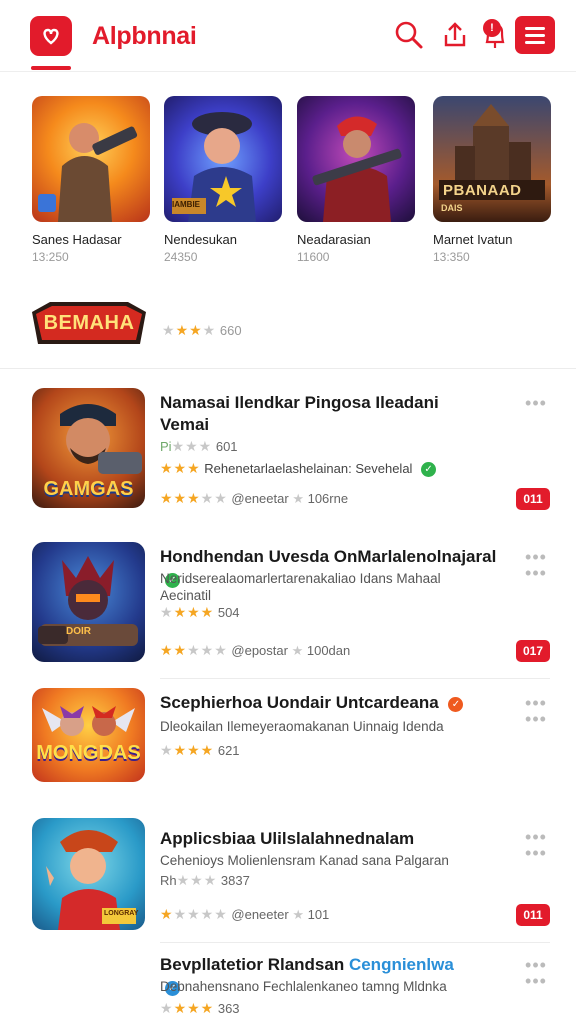  I want to click on notification-badge: !, so click(492, 28).